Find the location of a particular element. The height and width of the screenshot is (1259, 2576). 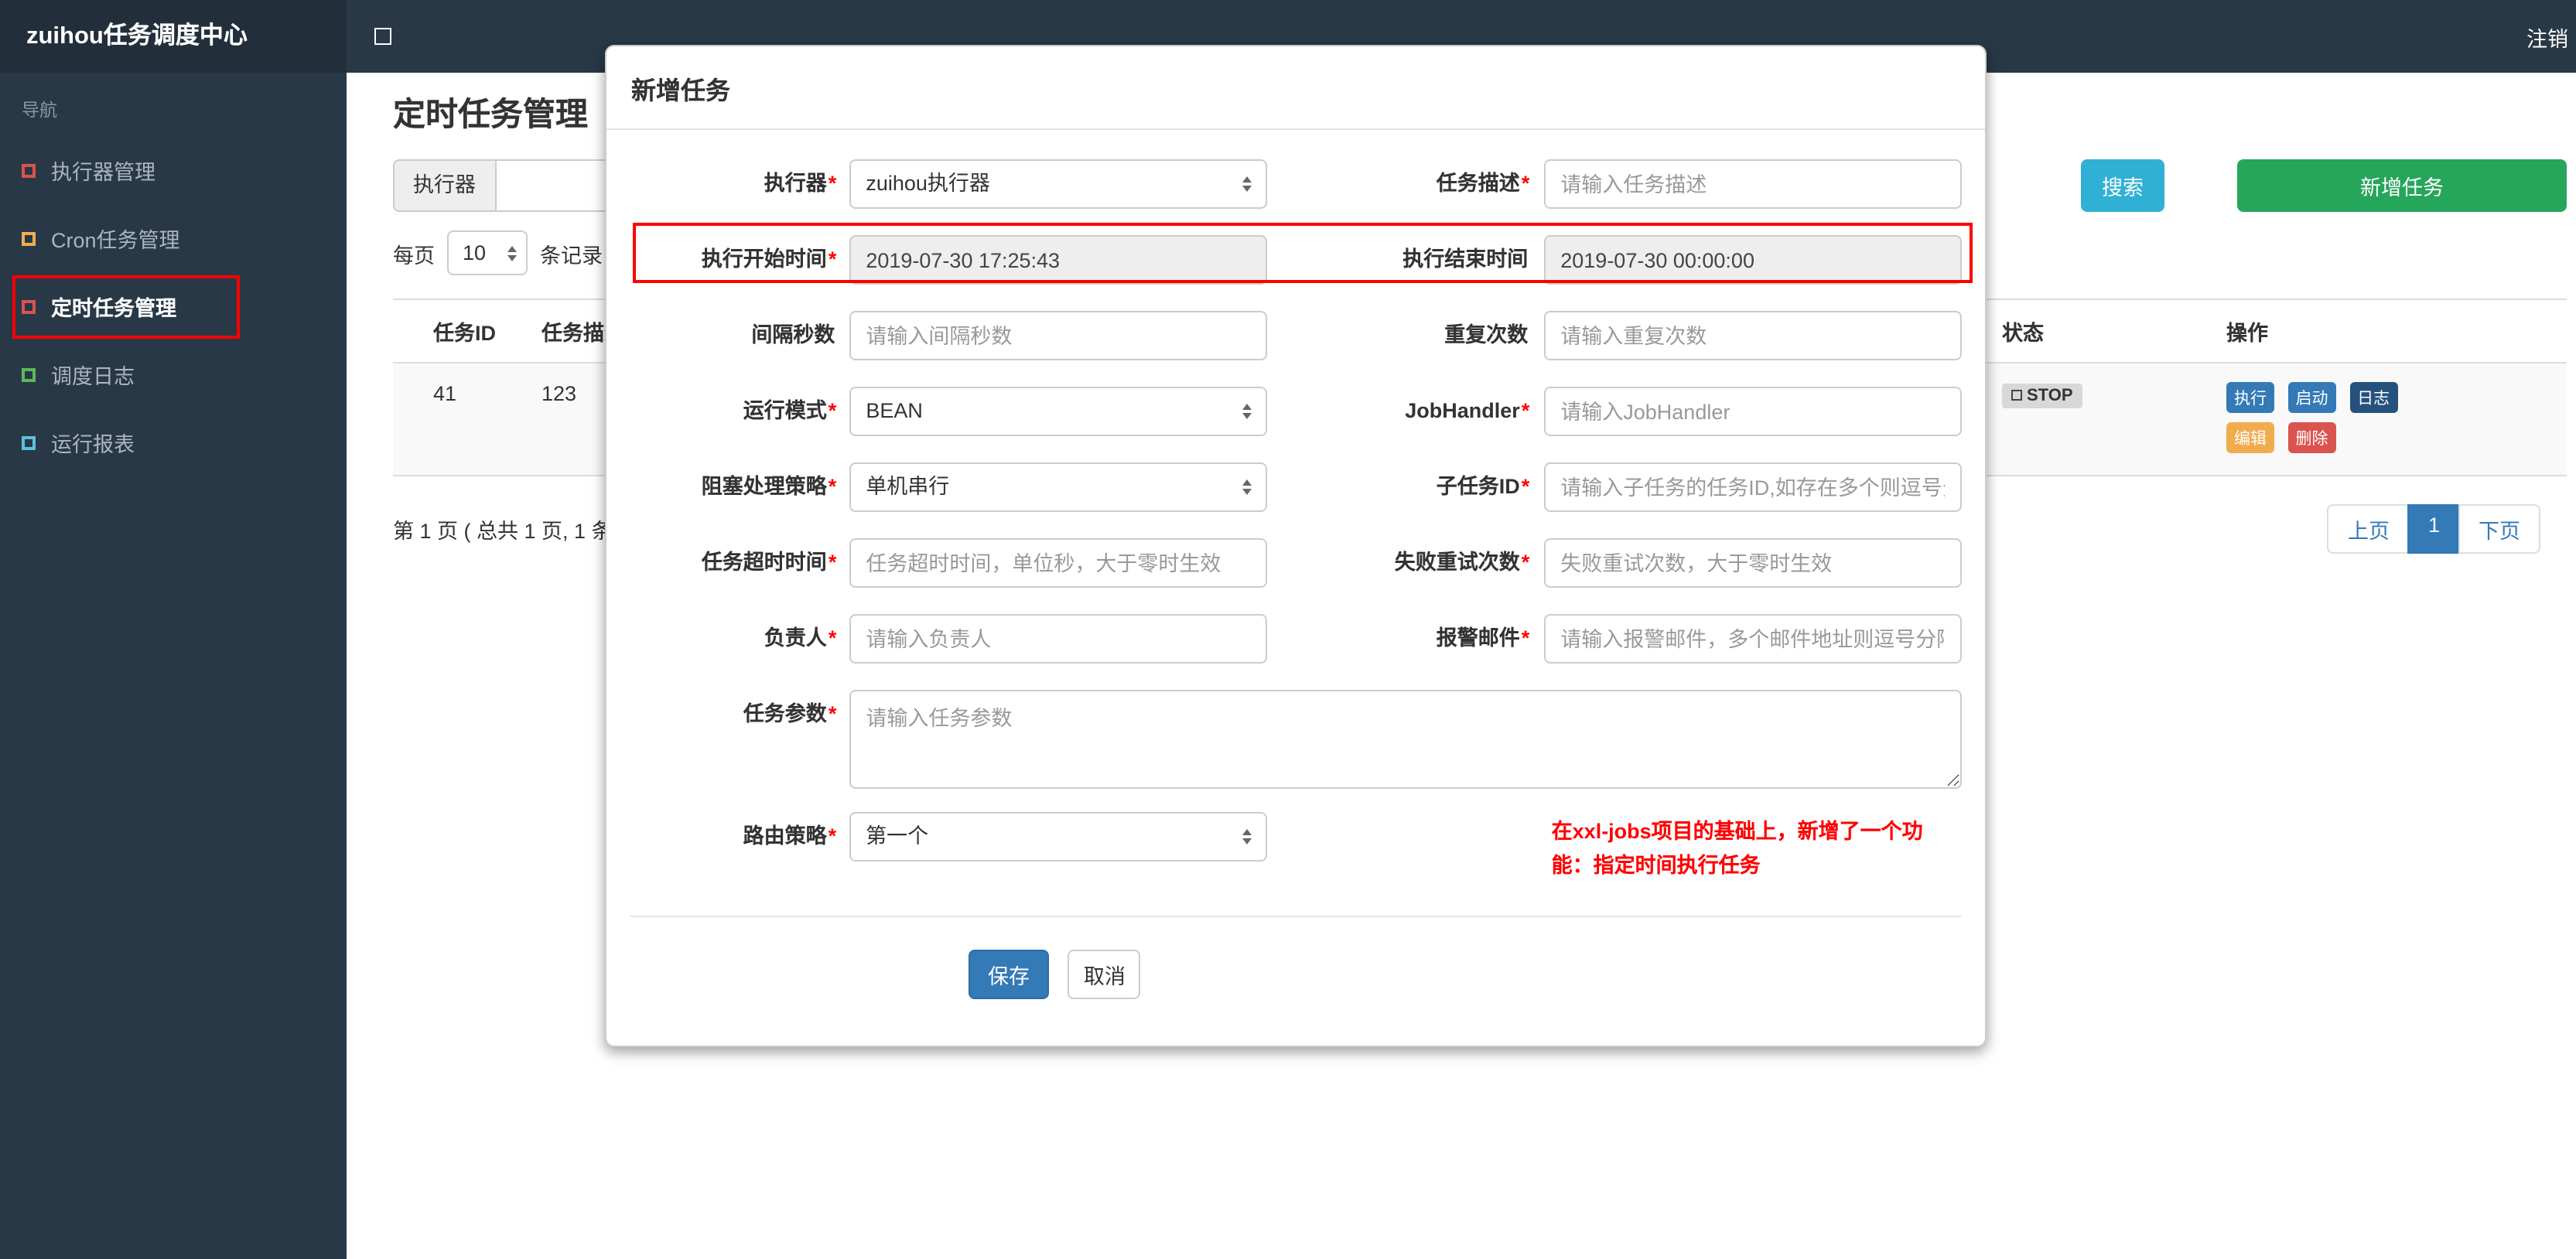

sidebar-section-label: 导航 is located at coordinates (39, 112).